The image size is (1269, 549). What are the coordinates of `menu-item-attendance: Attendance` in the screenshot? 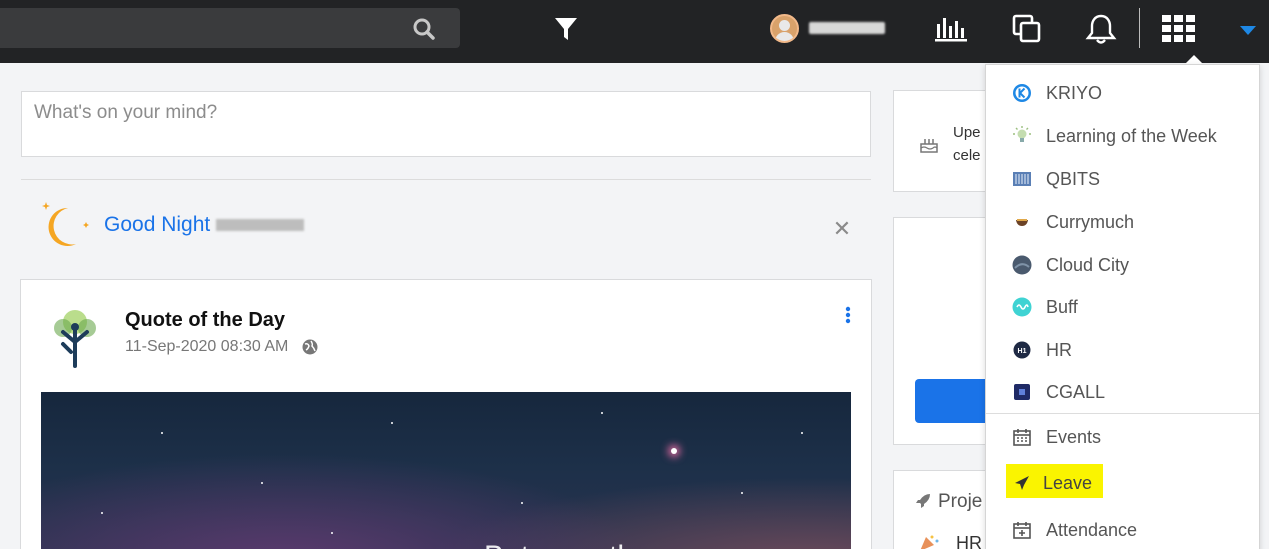 It's located at (1122, 529).